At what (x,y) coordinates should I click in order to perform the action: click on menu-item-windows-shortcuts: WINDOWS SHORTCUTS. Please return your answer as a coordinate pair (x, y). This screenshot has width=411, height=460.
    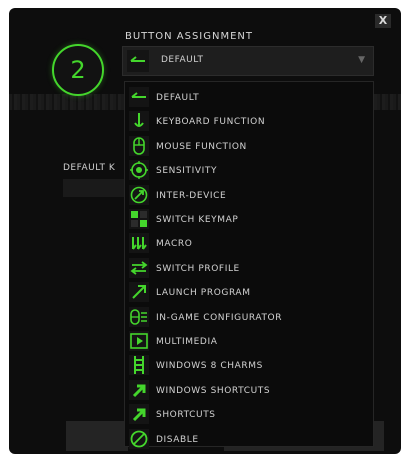
    Looking at the image, I should click on (249, 391).